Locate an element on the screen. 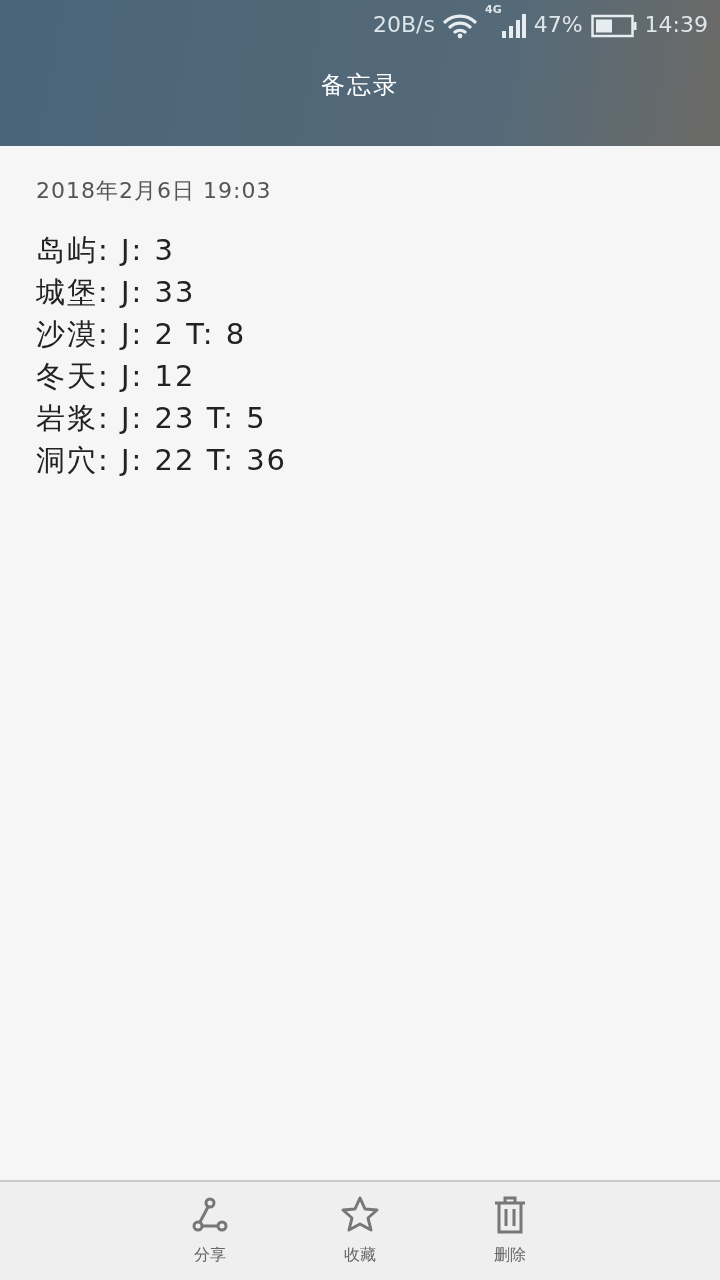 The height and width of the screenshot is (1280, 720). network-type: 4G is located at coordinates (493, 9).